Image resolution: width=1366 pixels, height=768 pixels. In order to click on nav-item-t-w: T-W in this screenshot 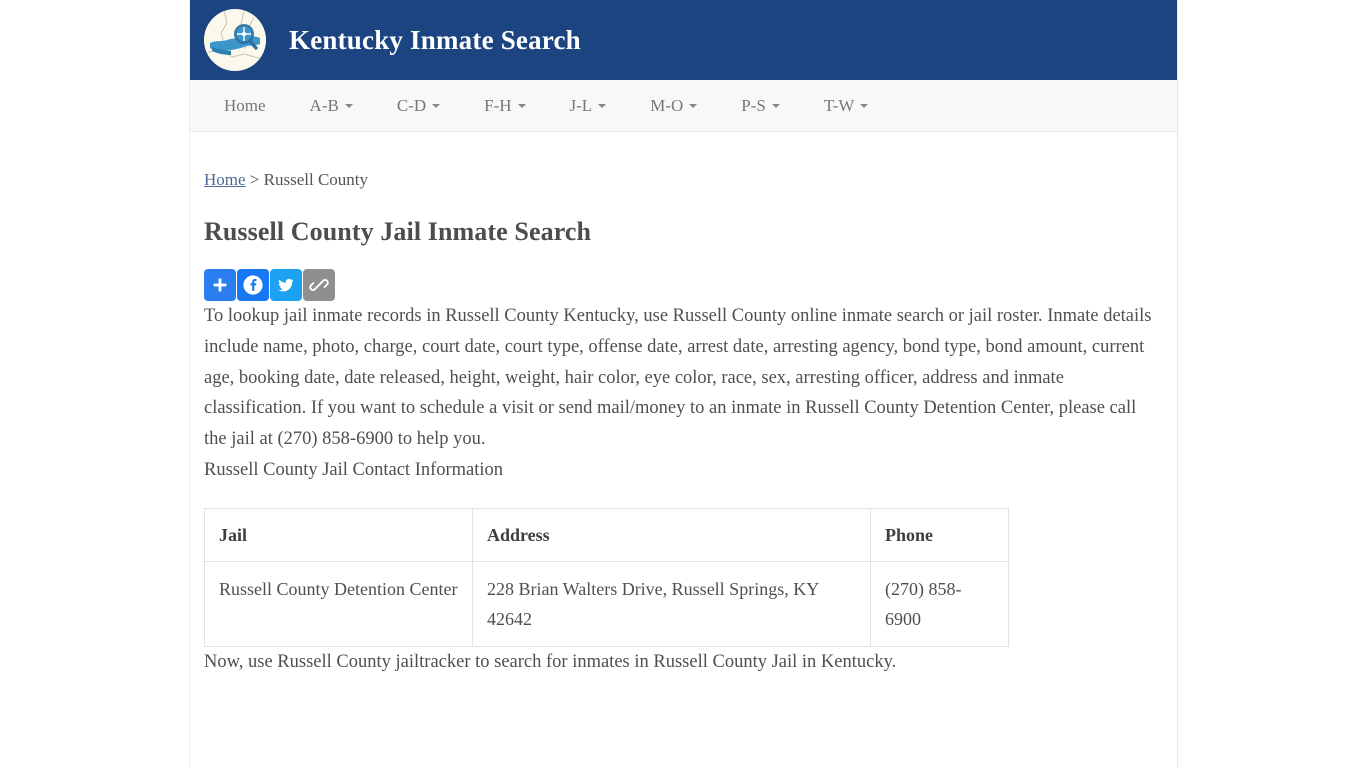, I will do `click(846, 106)`.